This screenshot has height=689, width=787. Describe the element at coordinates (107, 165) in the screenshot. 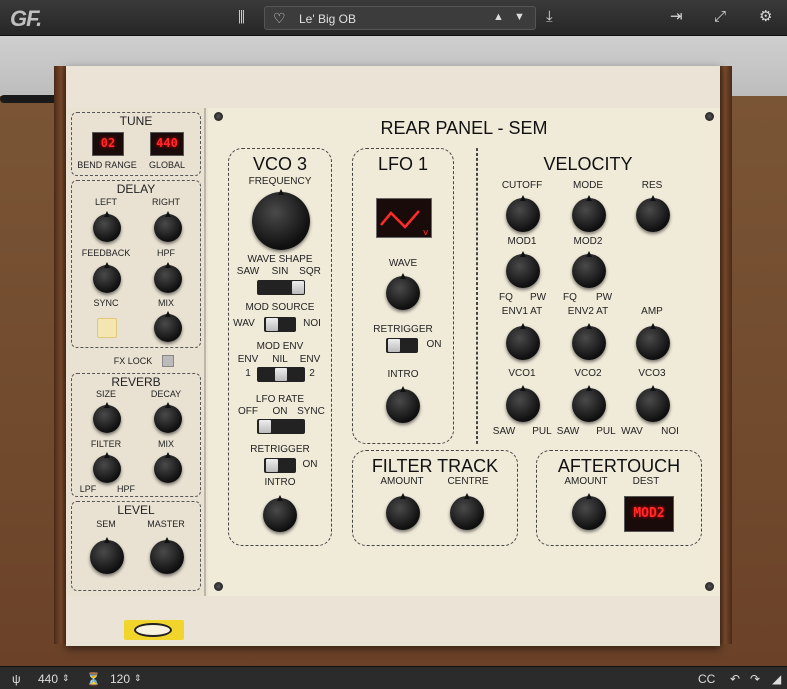

I see `bend-range-label: BEND RANGE` at that location.